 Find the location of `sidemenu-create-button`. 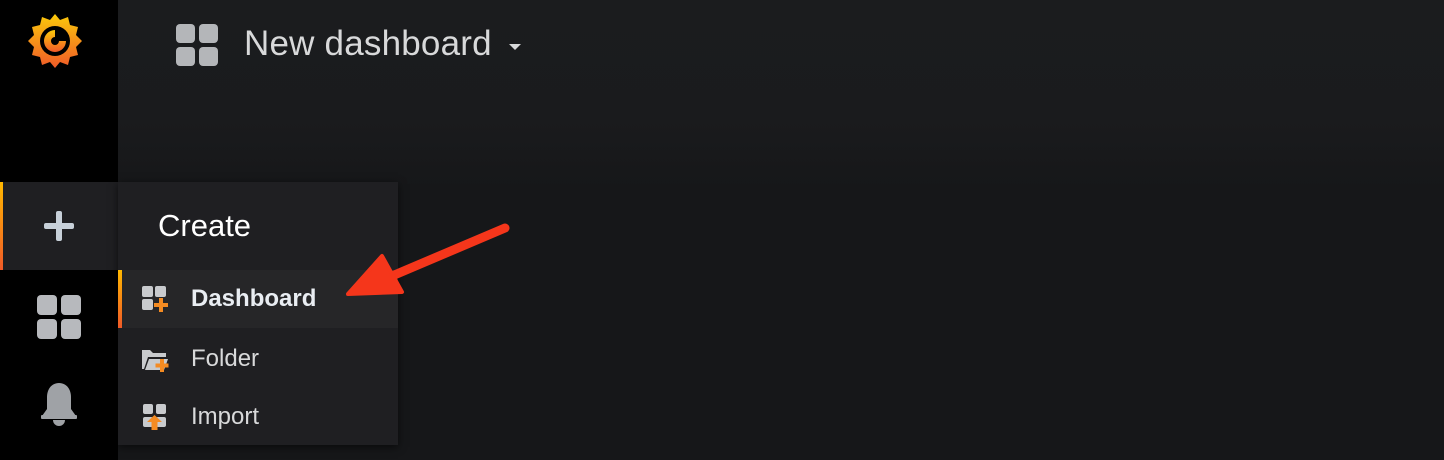

sidemenu-create-button is located at coordinates (59, 226).